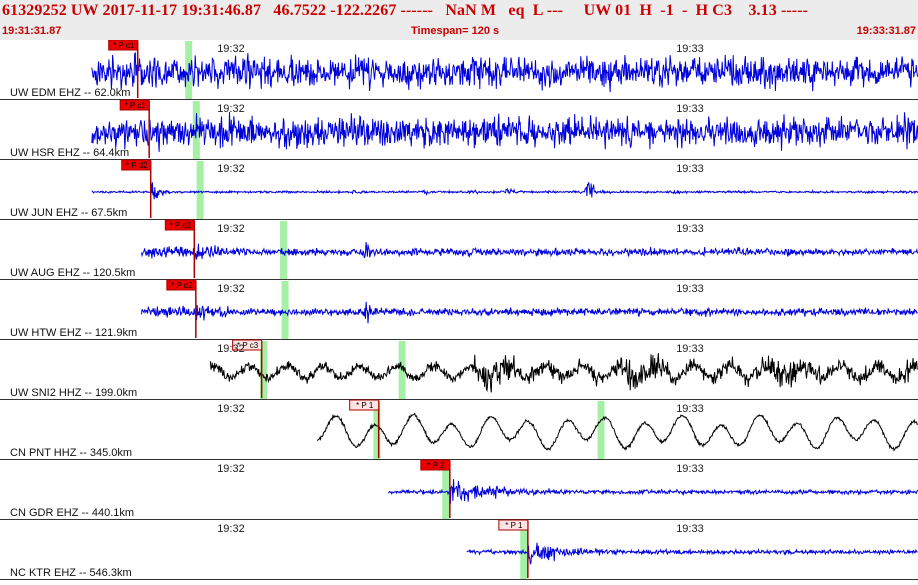 The image size is (918, 585). I want to click on trace-row: * P d2 19:32 19:33 UW JUN EHZ -- 67.5km, so click(459, 189).